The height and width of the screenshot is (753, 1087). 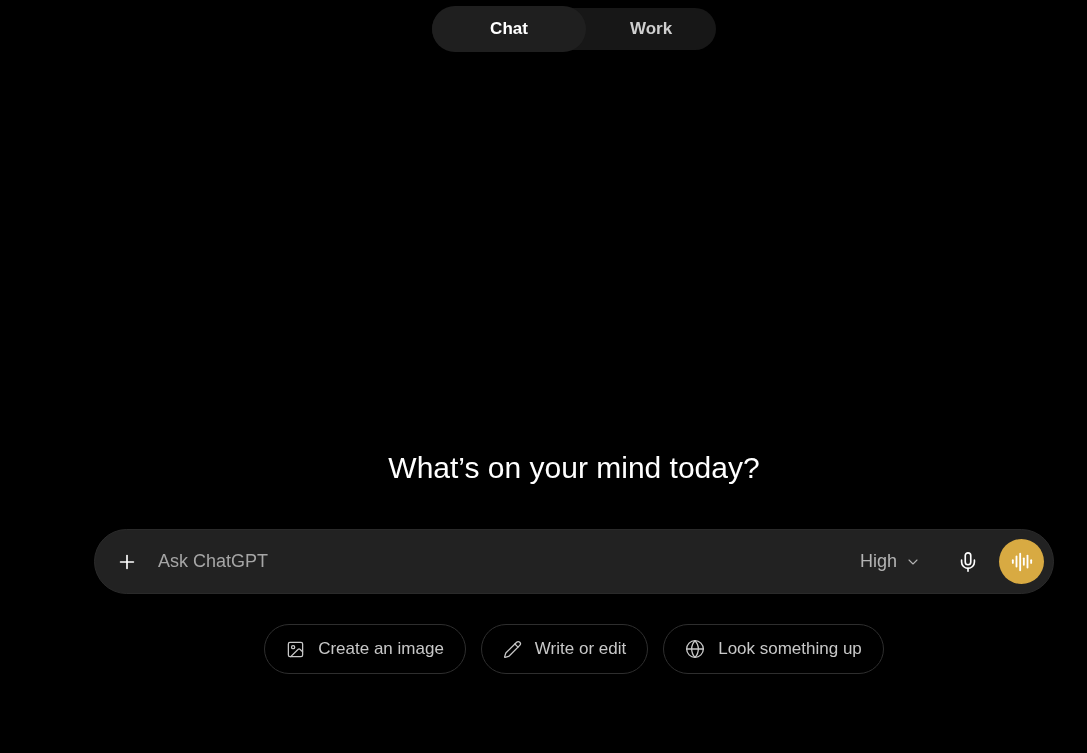 I want to click on globe-icon, so click(x=695, y=649).